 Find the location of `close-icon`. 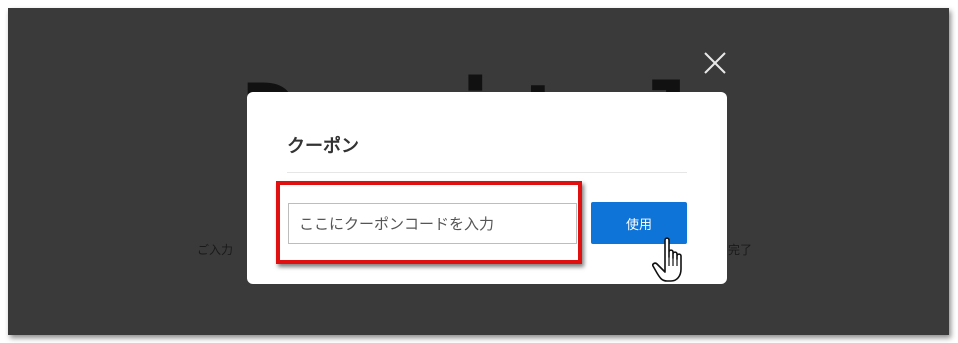

close-icon is located at coordinates (715, 63).